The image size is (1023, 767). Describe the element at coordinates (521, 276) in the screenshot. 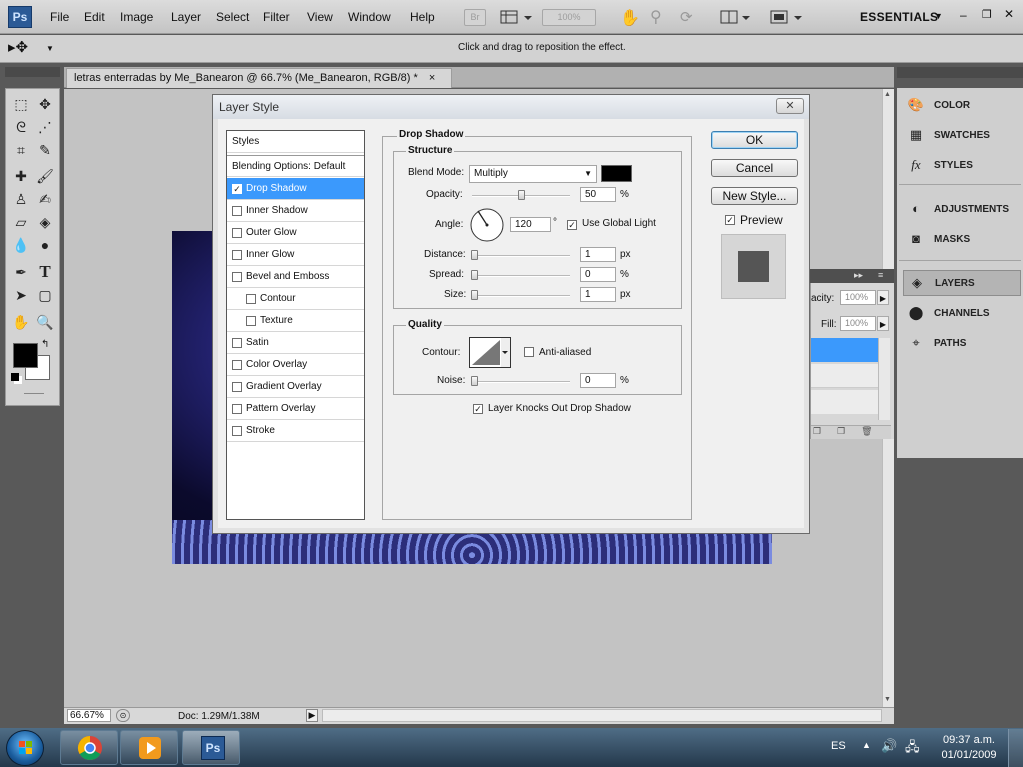

I see `spread-slider` at that location.